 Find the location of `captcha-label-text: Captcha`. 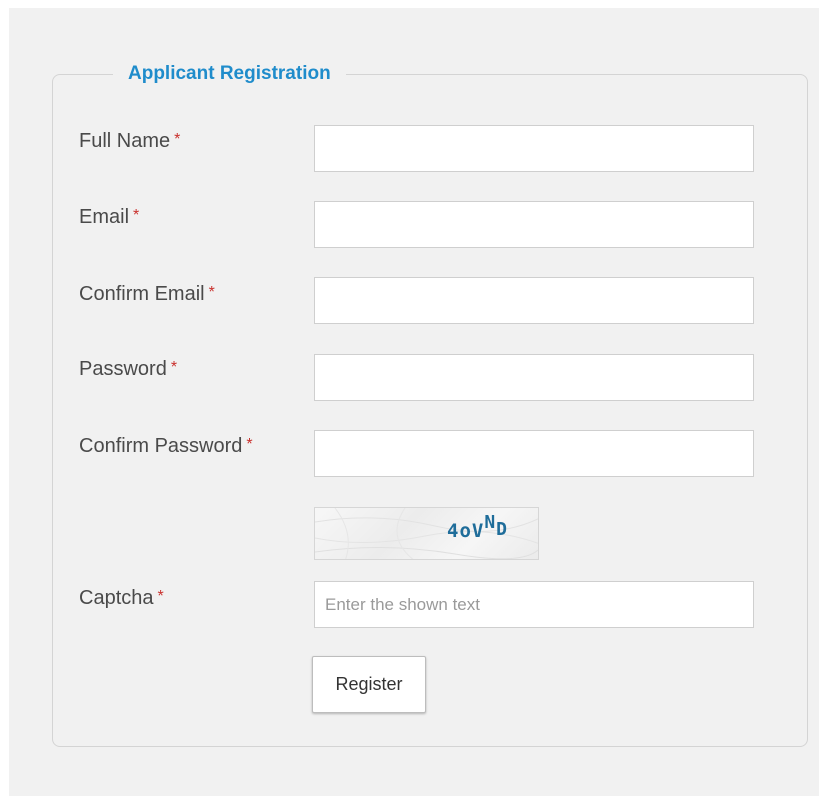

captcha-label-text: Captcha is located at coordinates (116, 598).